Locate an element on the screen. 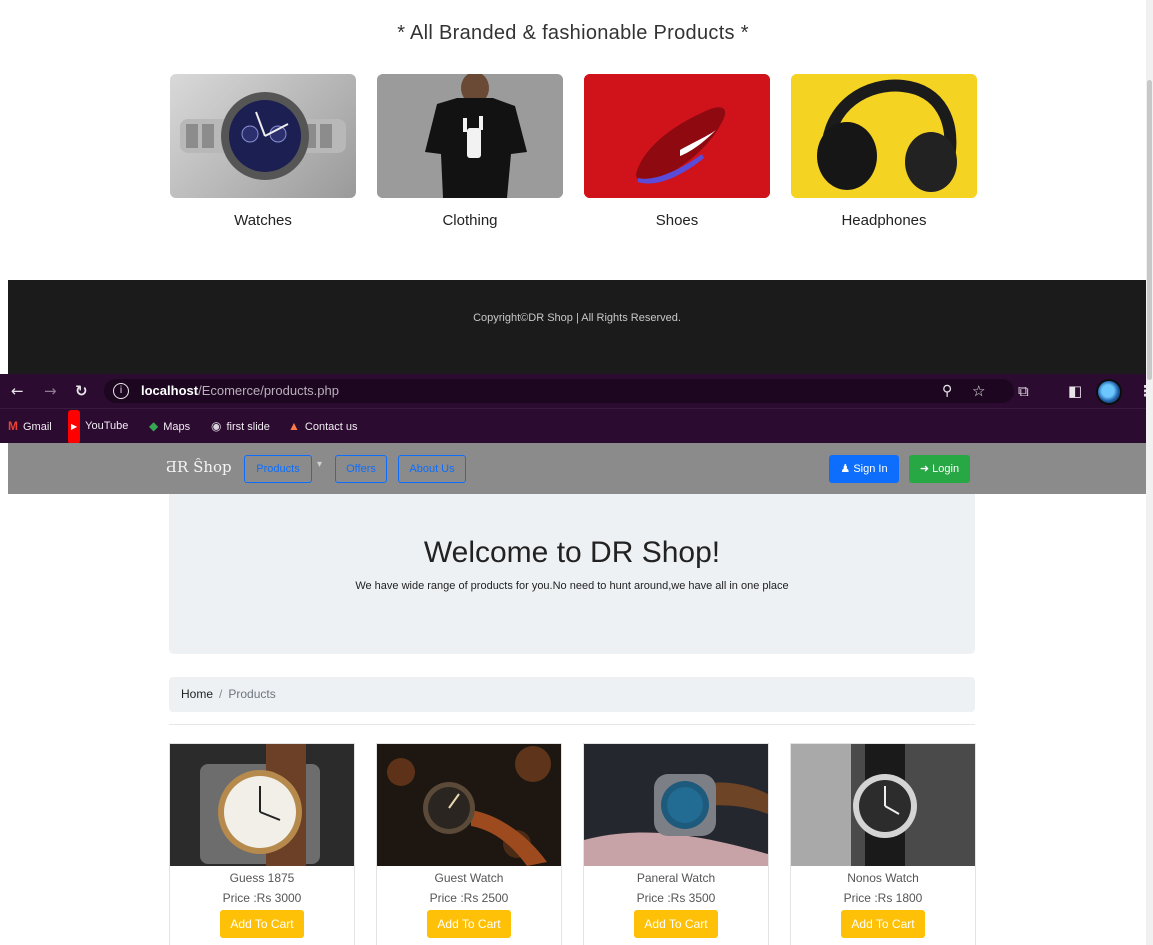 The width and height of the screenshot is (1153, 945). category-card-clothing: Clothing is located at coordinates (470, 151).